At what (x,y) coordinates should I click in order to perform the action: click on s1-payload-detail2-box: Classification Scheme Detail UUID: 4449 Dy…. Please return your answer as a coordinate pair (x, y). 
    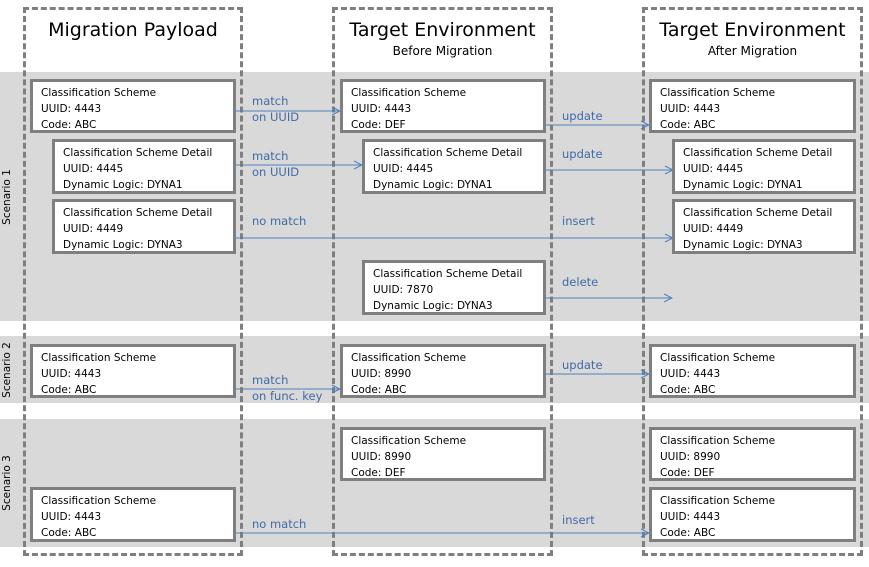
    Looking at the image, I should click on (144, 226).